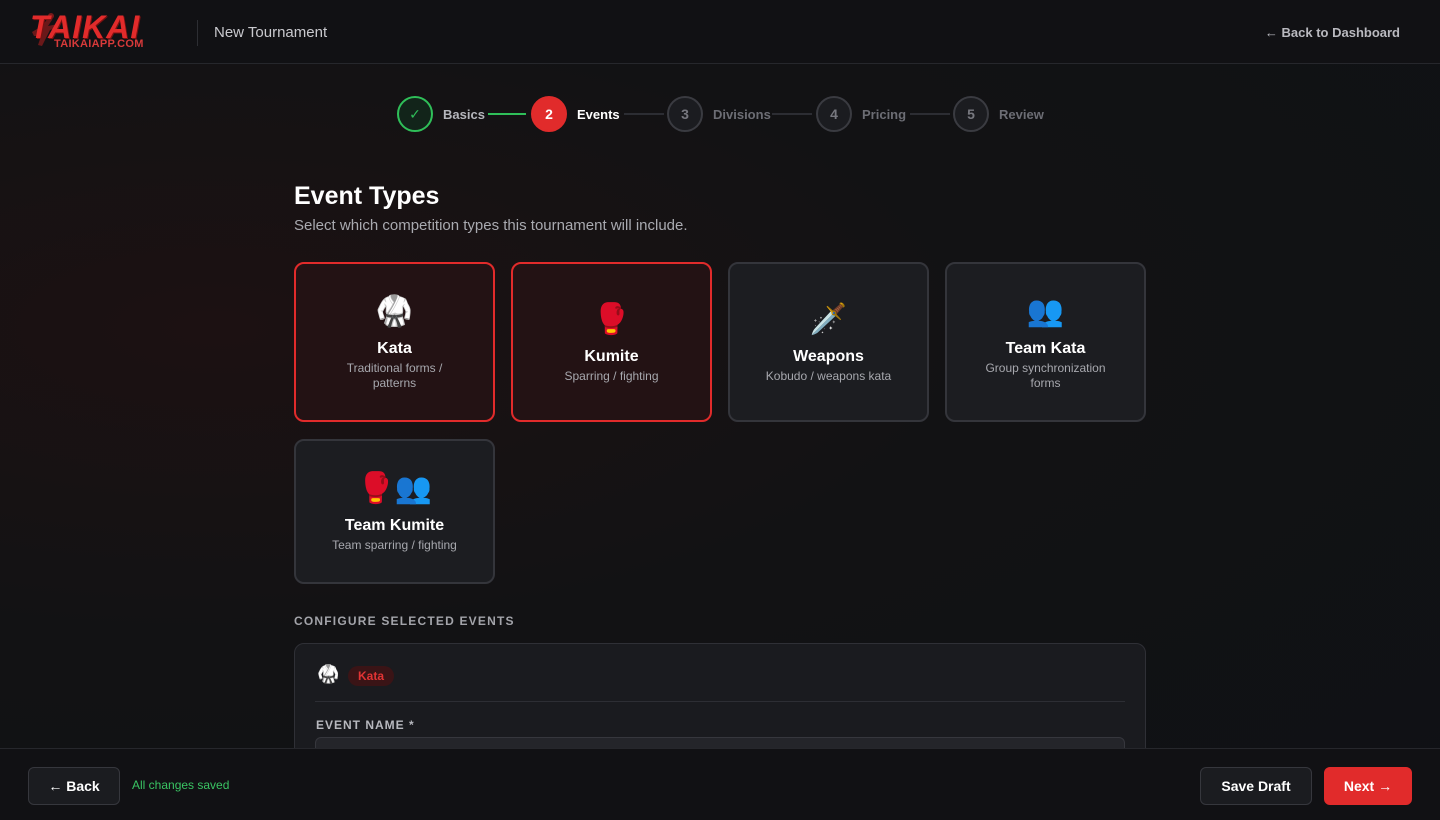 The image size is (1440, 820). Describe the element at coordinates (464, 114) in the screenshot. I see `step-label: Basics` at that location.